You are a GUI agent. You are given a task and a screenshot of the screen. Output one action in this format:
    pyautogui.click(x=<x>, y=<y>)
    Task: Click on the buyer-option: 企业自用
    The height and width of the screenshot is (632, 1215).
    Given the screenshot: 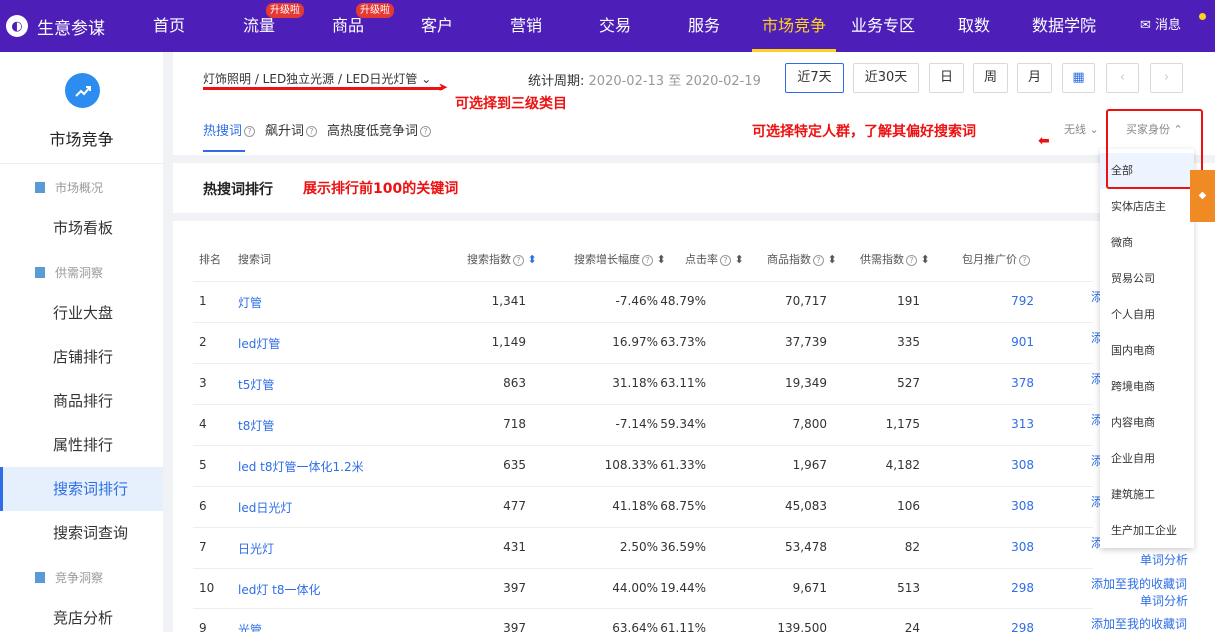 What is the action you would take?
    pyautogui.click(x=1147, y=459)
    